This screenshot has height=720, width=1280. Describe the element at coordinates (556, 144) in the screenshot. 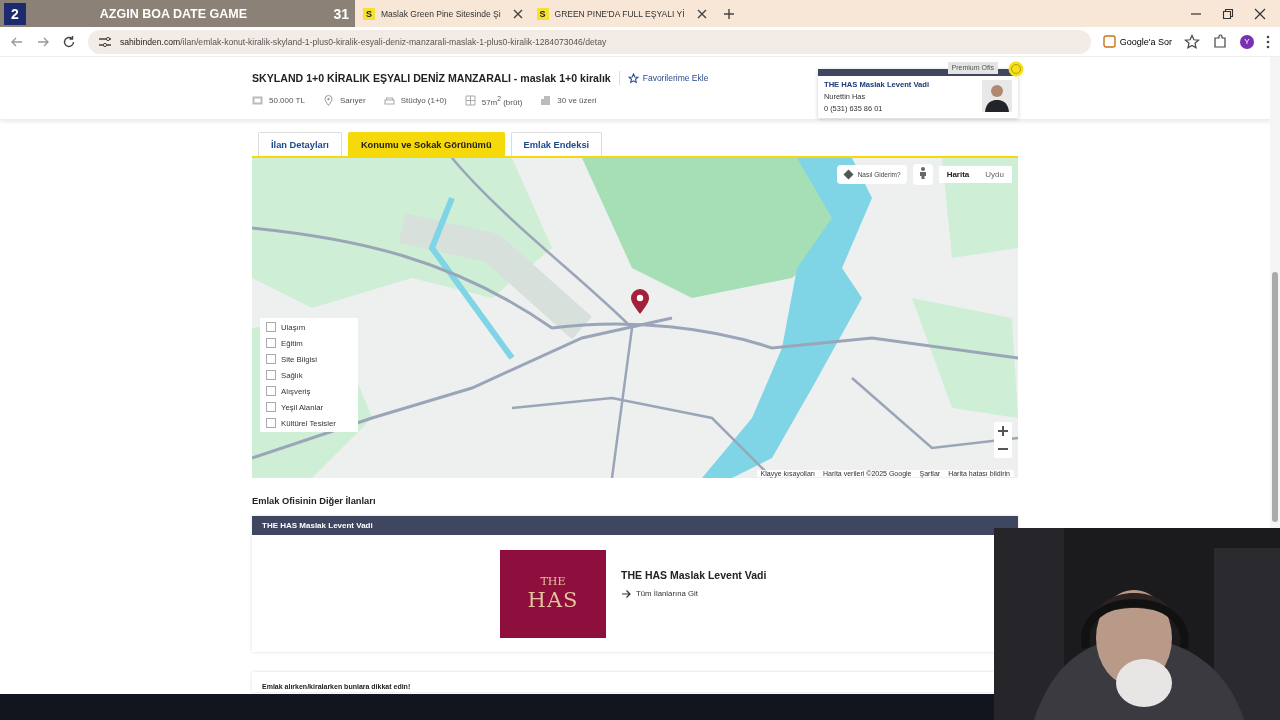

I see `detail-tab: Emlak Endeksi` at that location.